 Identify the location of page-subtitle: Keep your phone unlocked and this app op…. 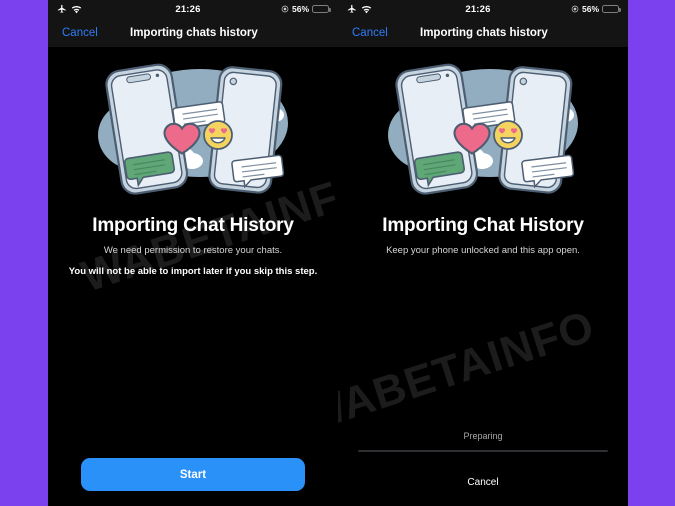
(483, 250).